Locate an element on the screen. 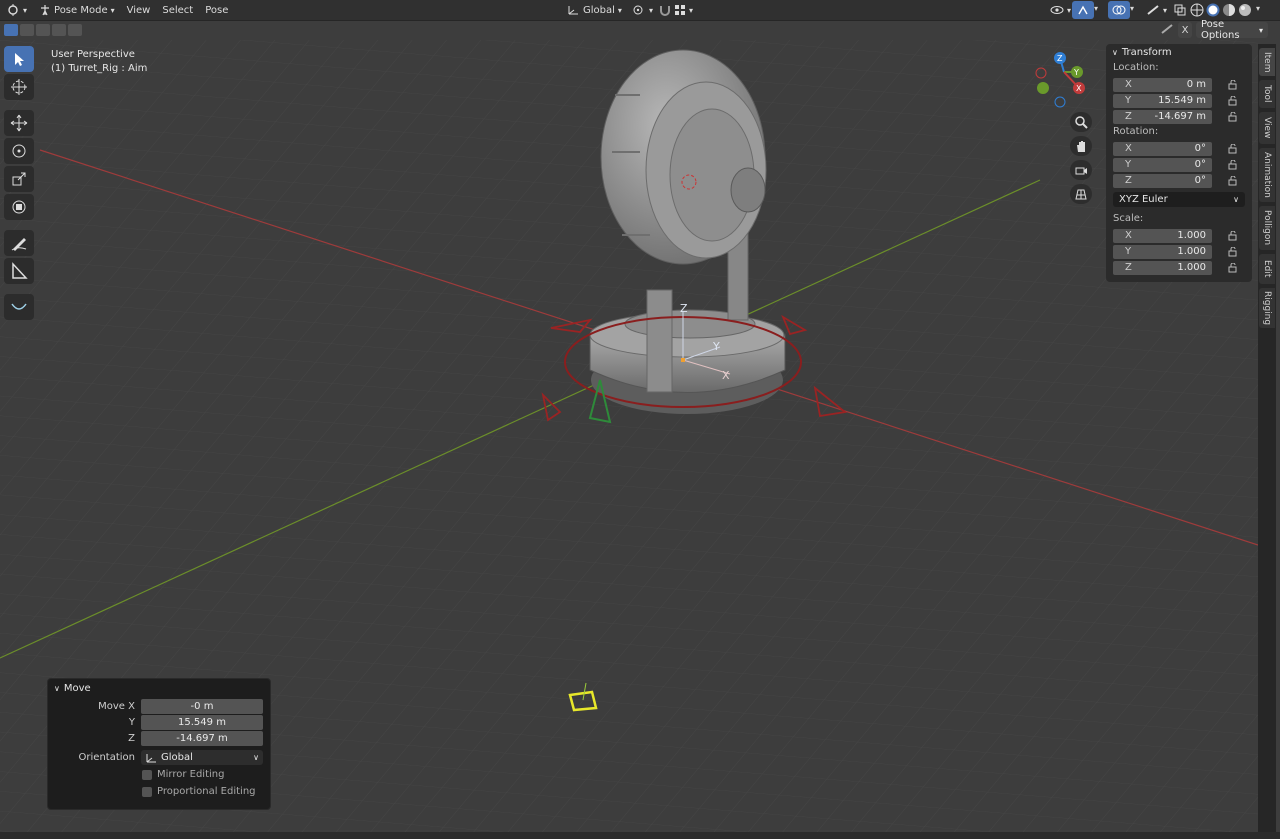  shading-dropdown-icon: ▾ is located at coordinates (1258, 8).